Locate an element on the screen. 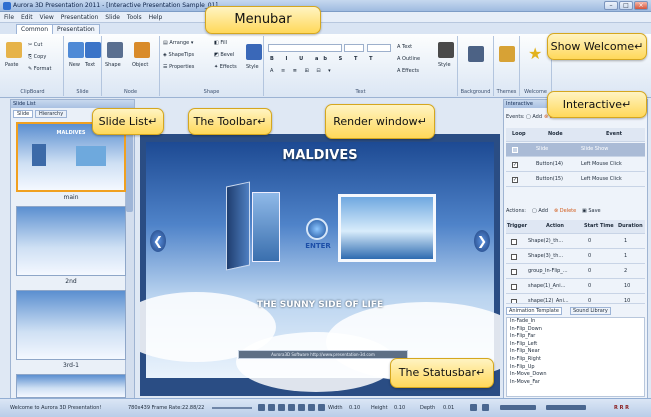 This screenshot has height=417, width=651. actions-save-button: ▣ Save is located at coordinates (591, 211).